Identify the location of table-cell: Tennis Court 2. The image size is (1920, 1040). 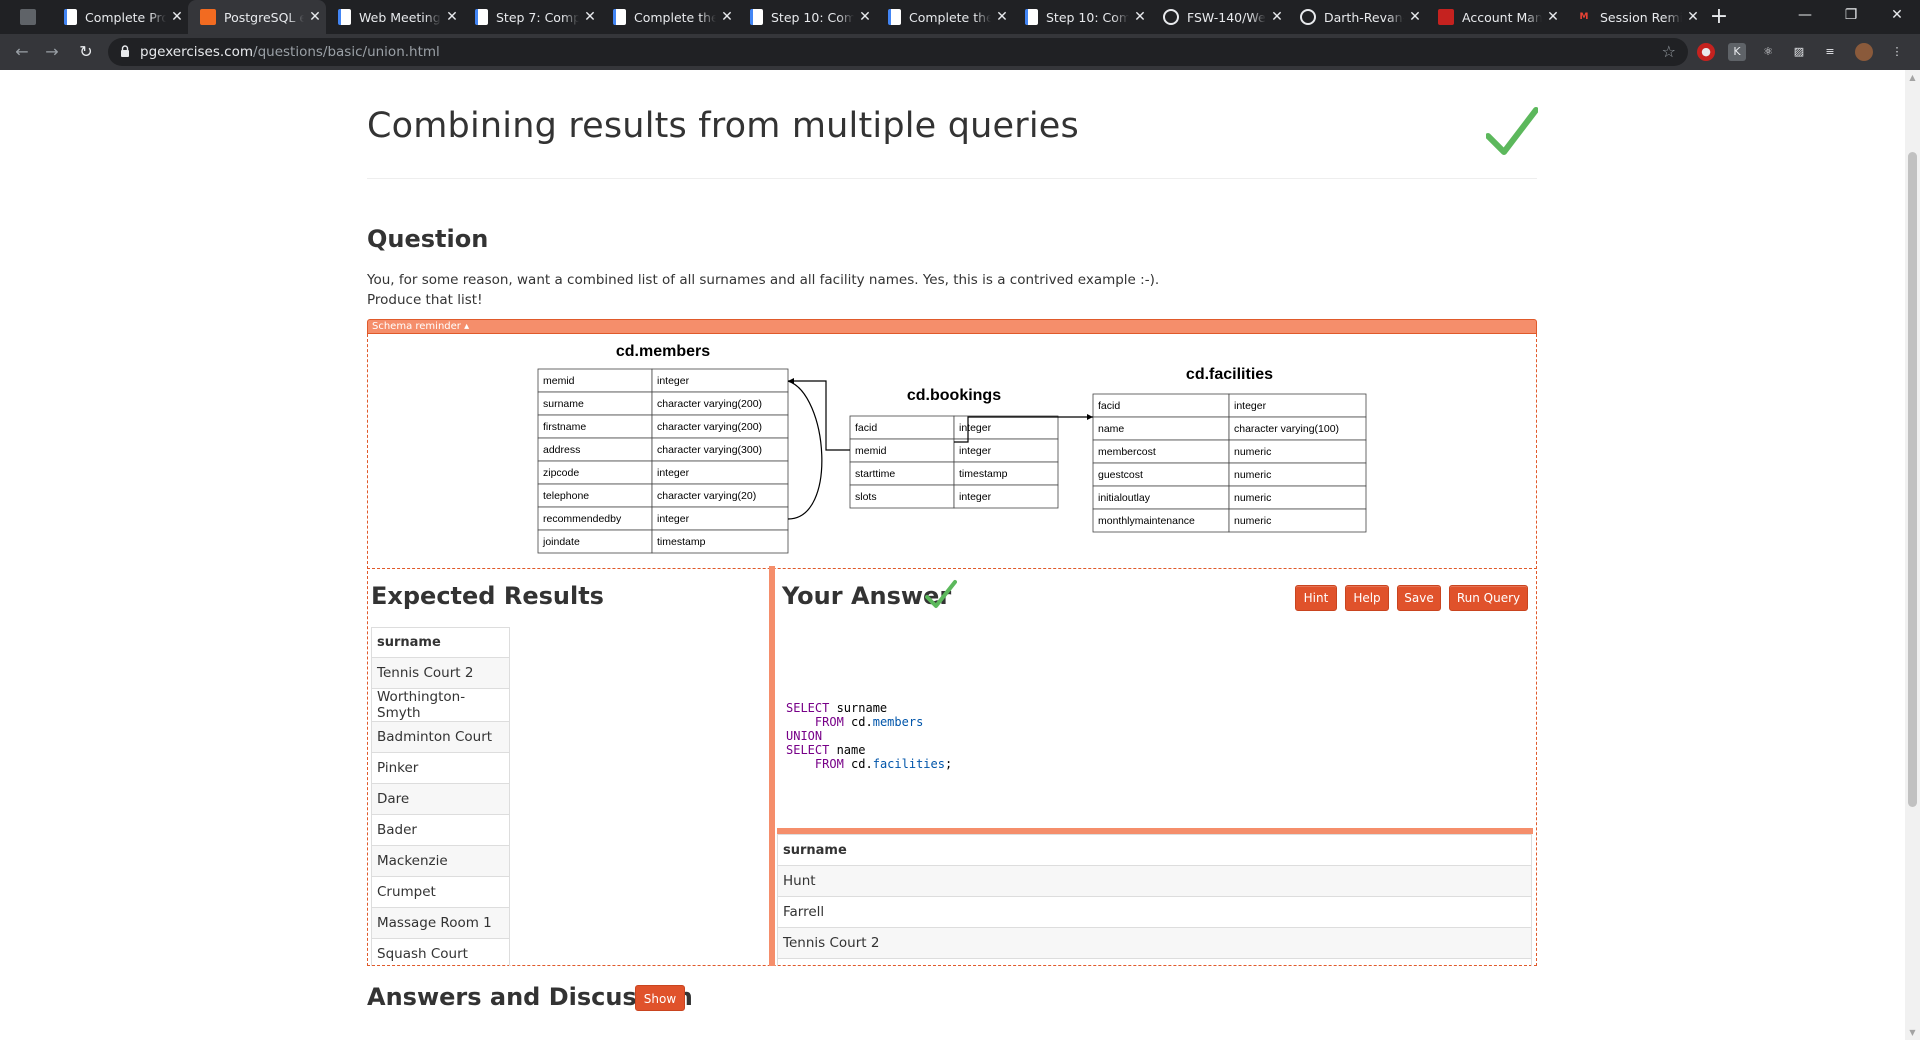
(440, 673).